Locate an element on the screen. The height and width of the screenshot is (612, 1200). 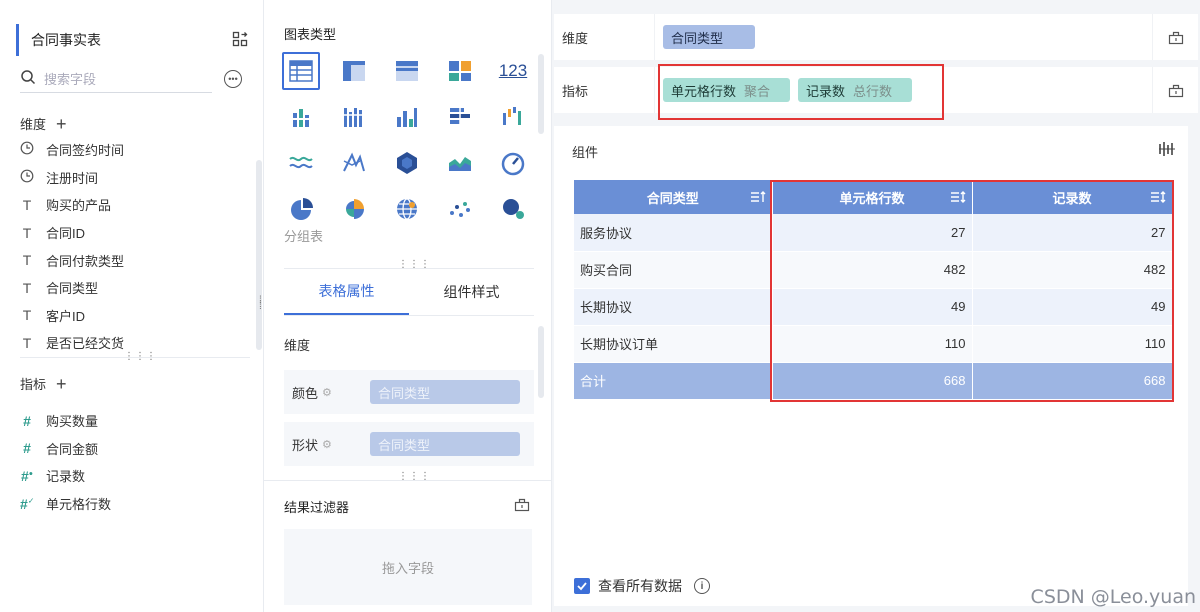
more-options-icon: ••• is located at coordinates (233, 79).